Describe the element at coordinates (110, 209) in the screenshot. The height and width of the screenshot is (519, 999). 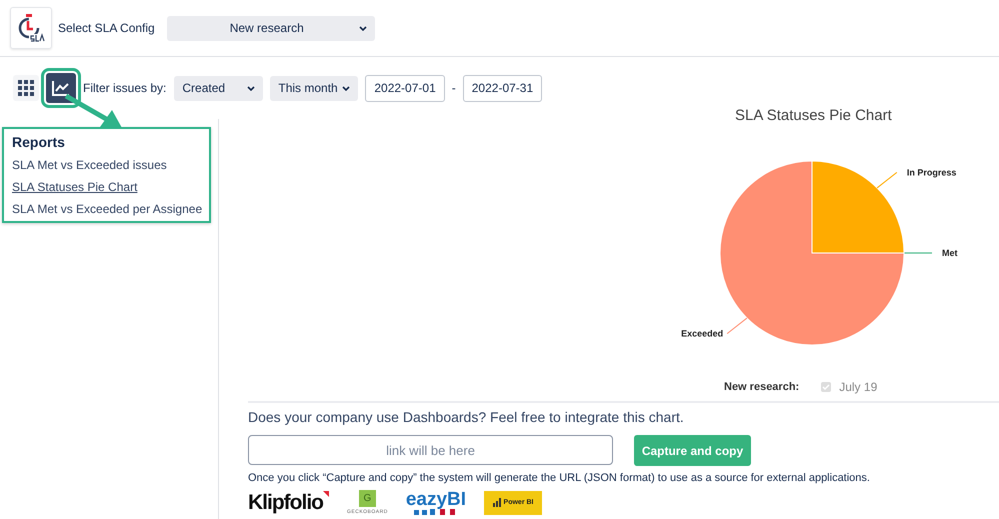
I see `report-link: SLA Met vs Exceeded per Assignee` at that location.